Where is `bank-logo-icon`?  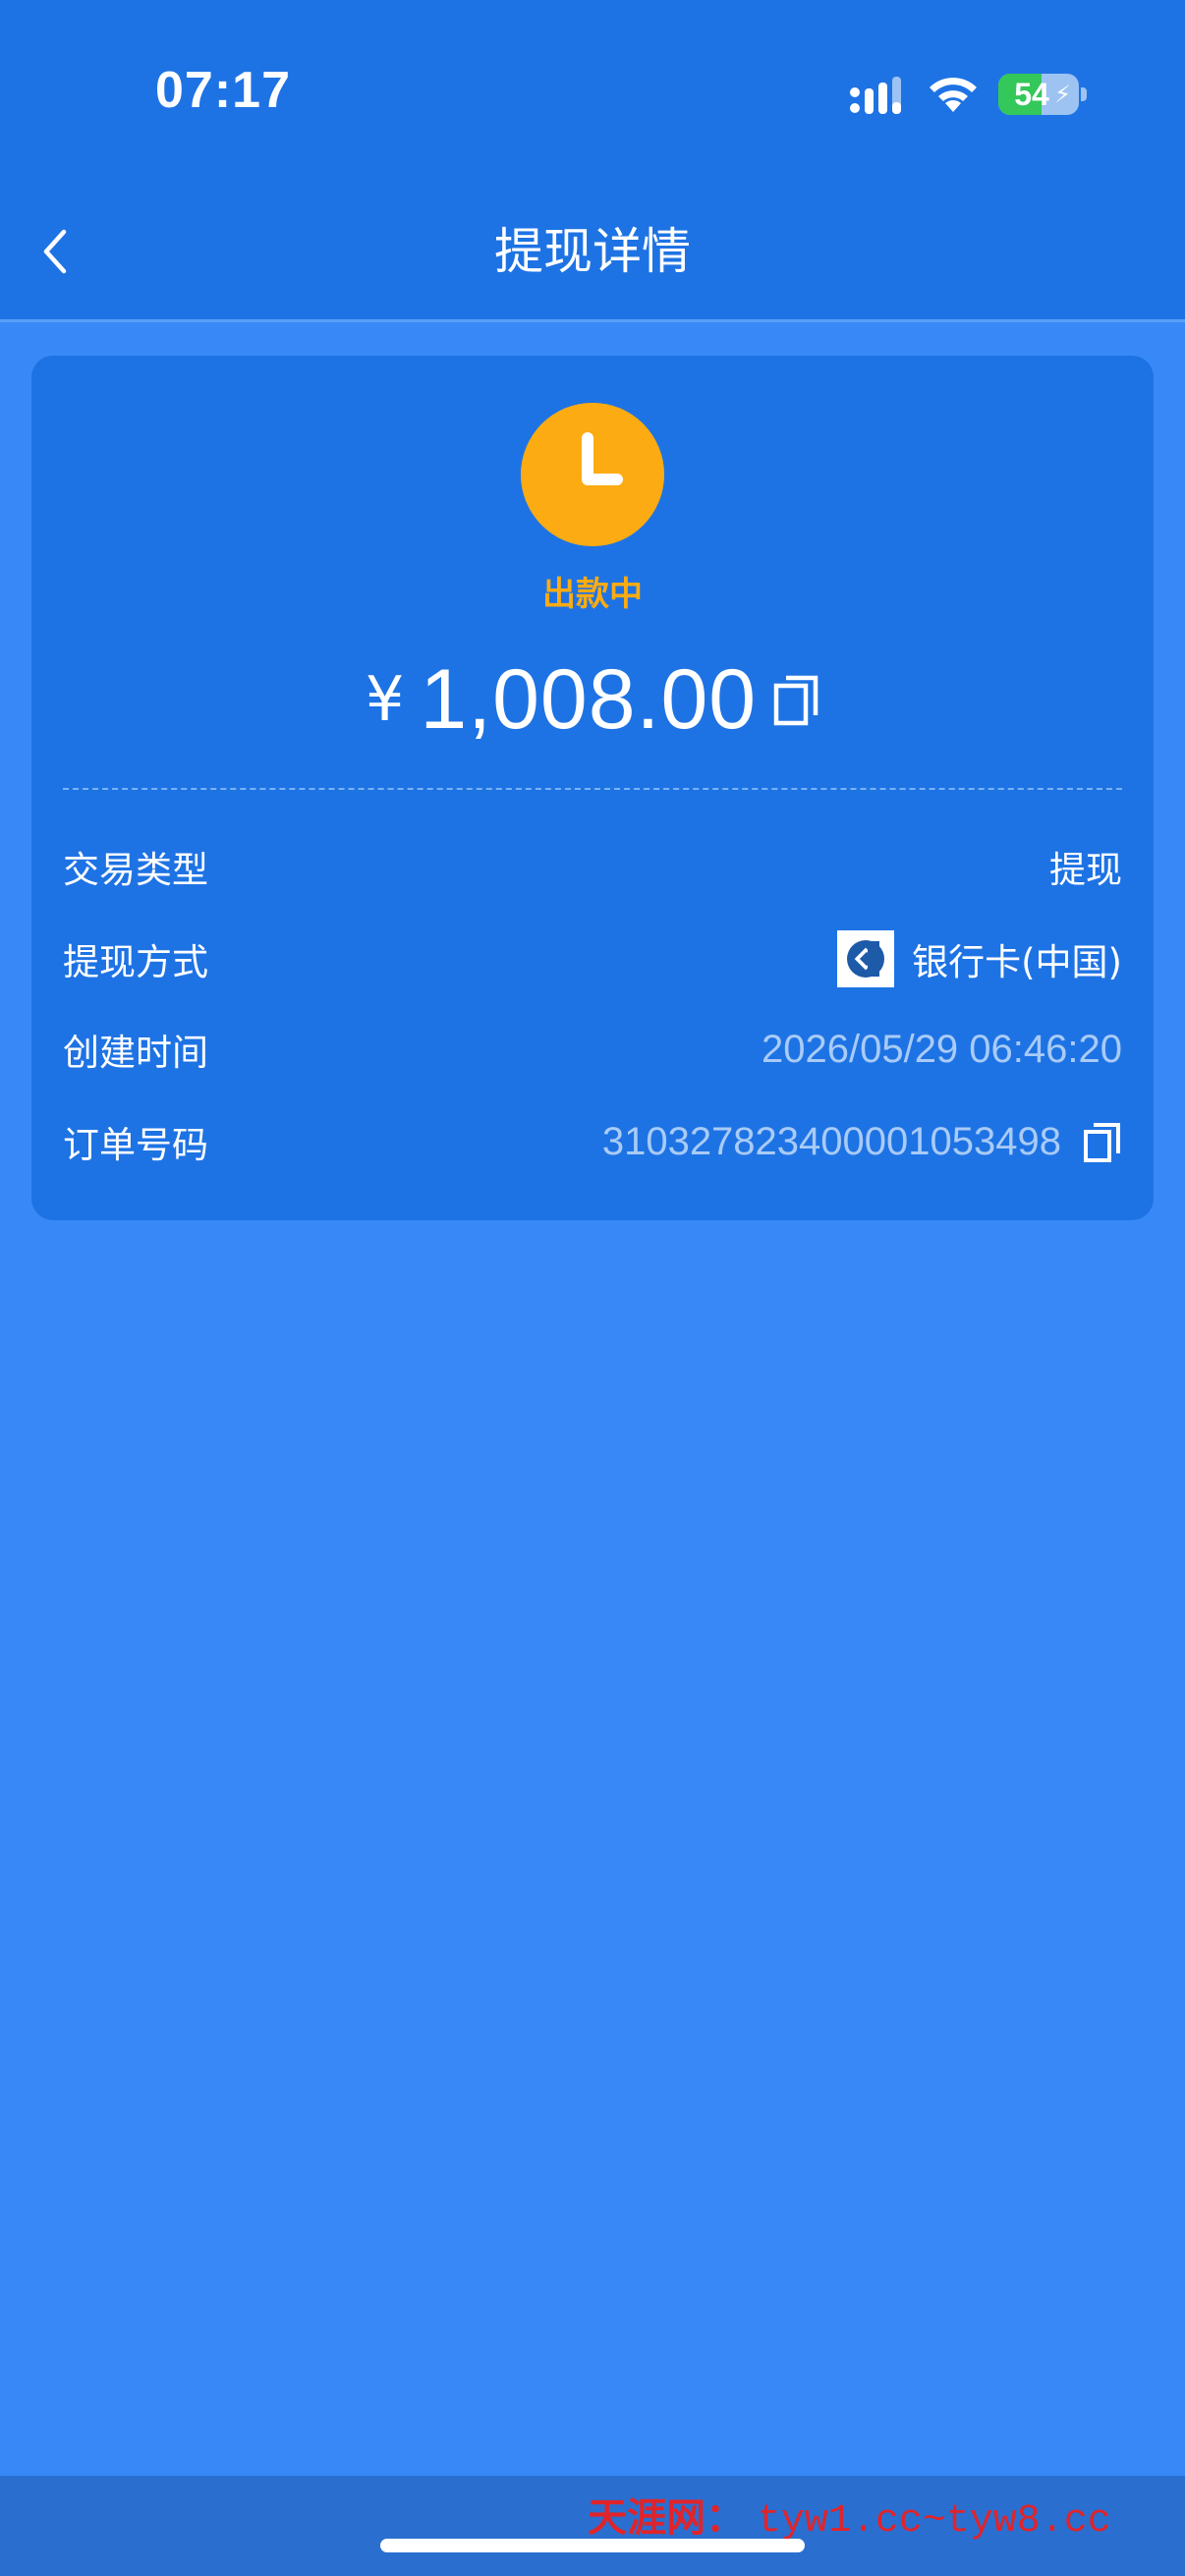
bank-logo-icon is located at coordinates (866, 958).